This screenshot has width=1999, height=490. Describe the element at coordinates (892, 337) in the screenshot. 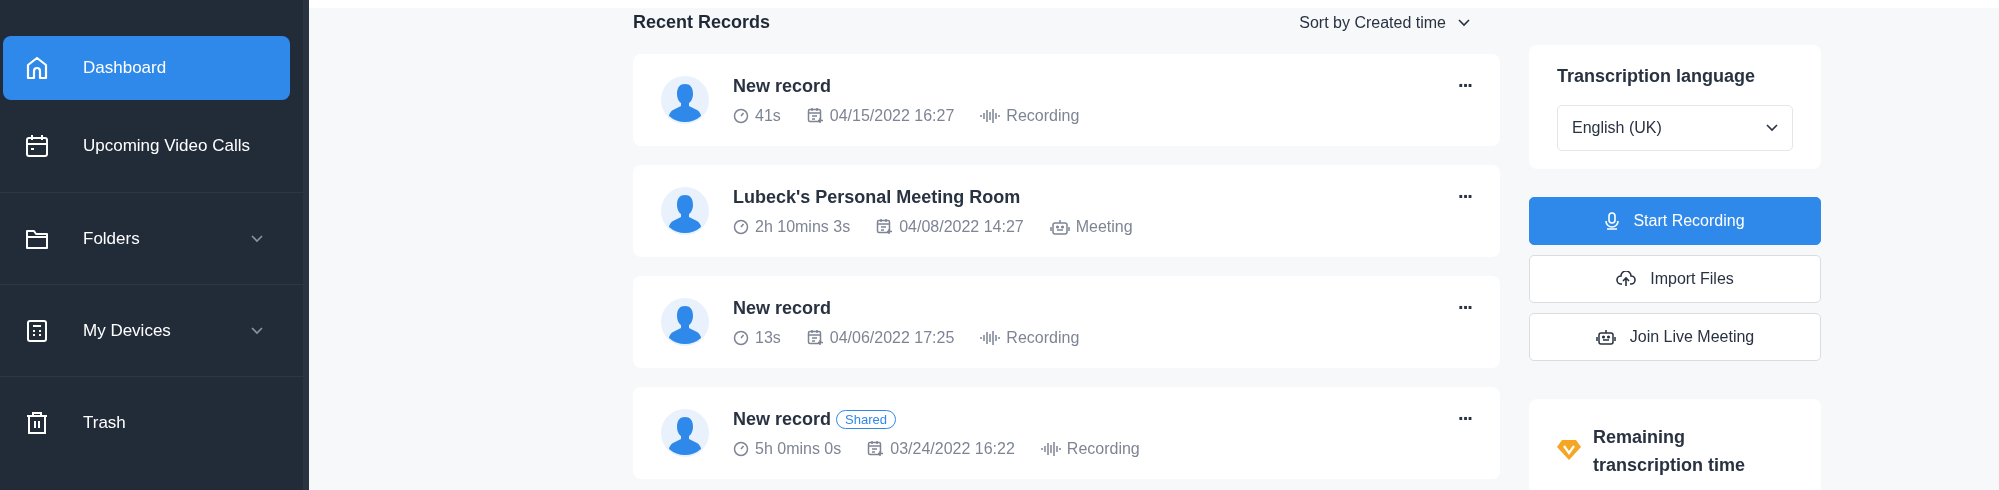

I see `date-text: 04/06/2022 17:25` at that location.